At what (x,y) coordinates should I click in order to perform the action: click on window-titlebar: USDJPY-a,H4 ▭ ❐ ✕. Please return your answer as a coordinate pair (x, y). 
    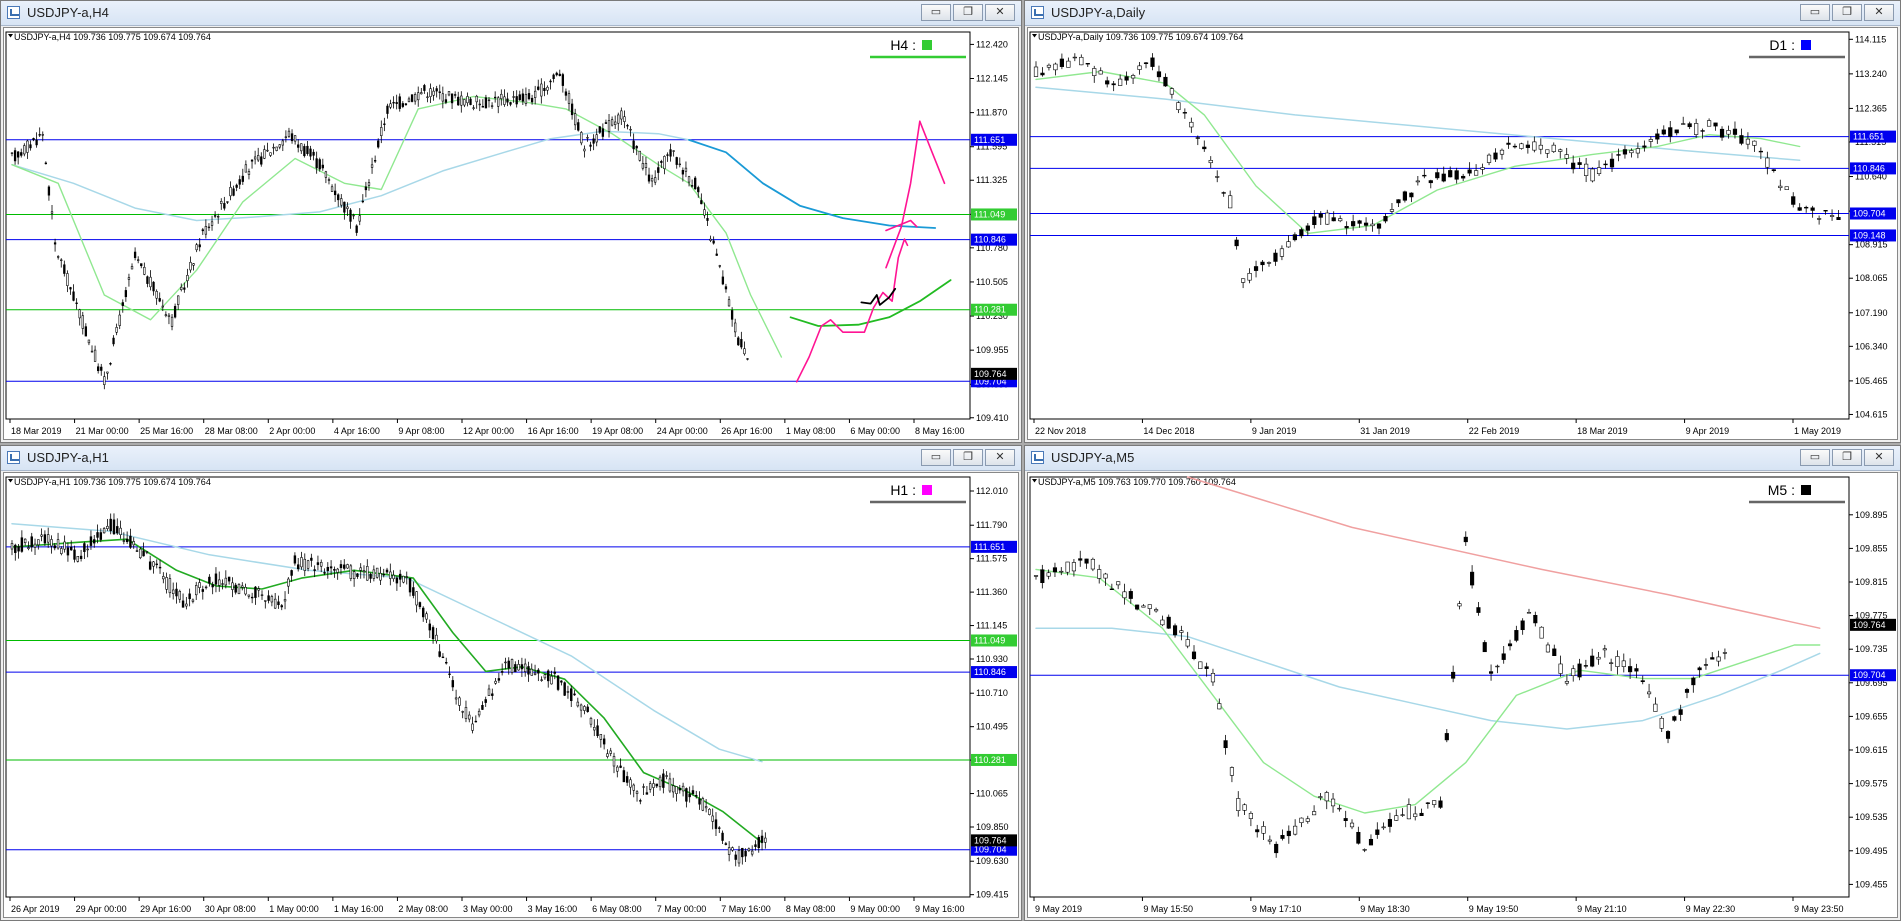
    Looking at the image, I should click on (511, 13).